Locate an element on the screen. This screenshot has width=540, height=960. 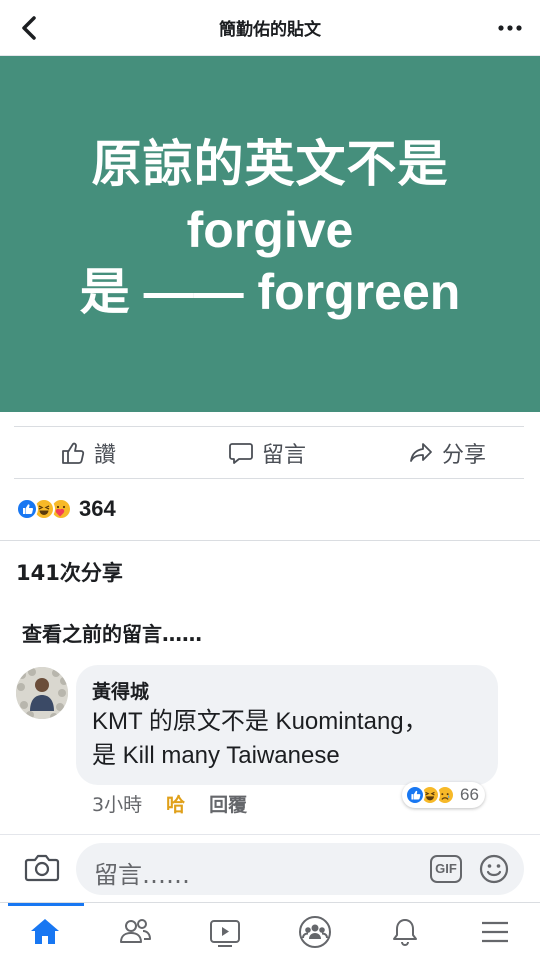
comment-time: 3小時 is located at coordinates (117, 805).